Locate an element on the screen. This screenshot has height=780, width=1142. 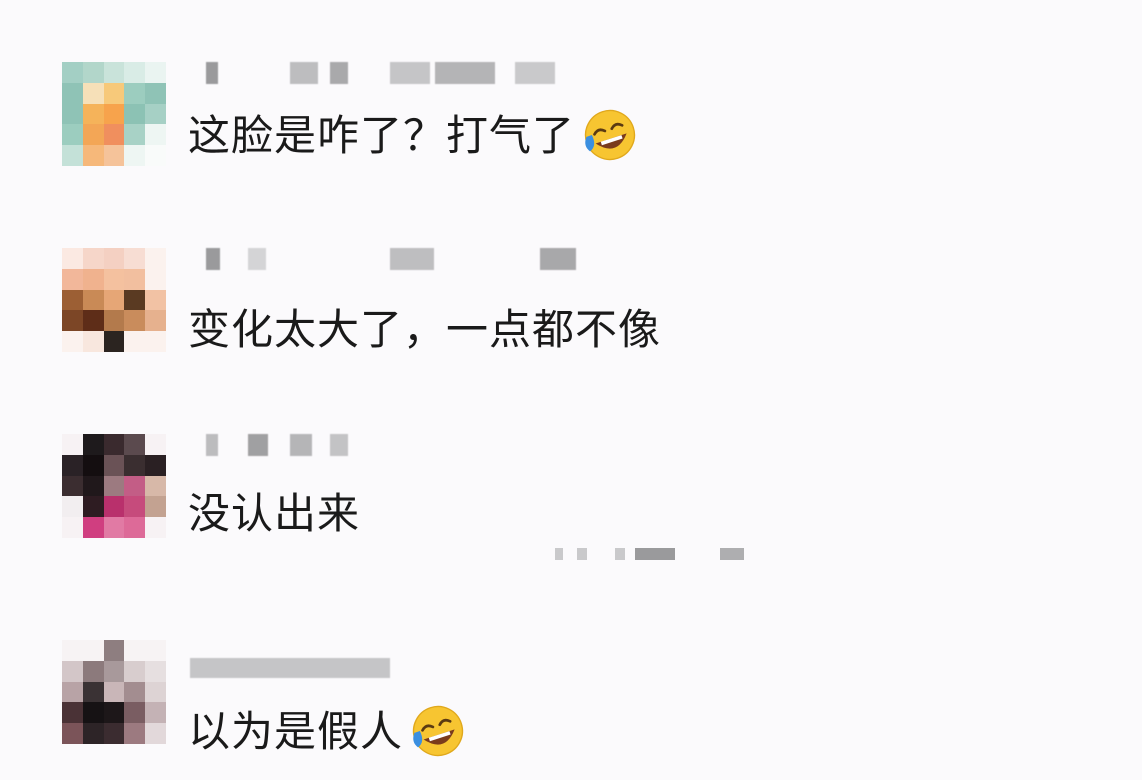
comment-text: 这脸是咋了？打气了 is located at coordinates (413, 138).